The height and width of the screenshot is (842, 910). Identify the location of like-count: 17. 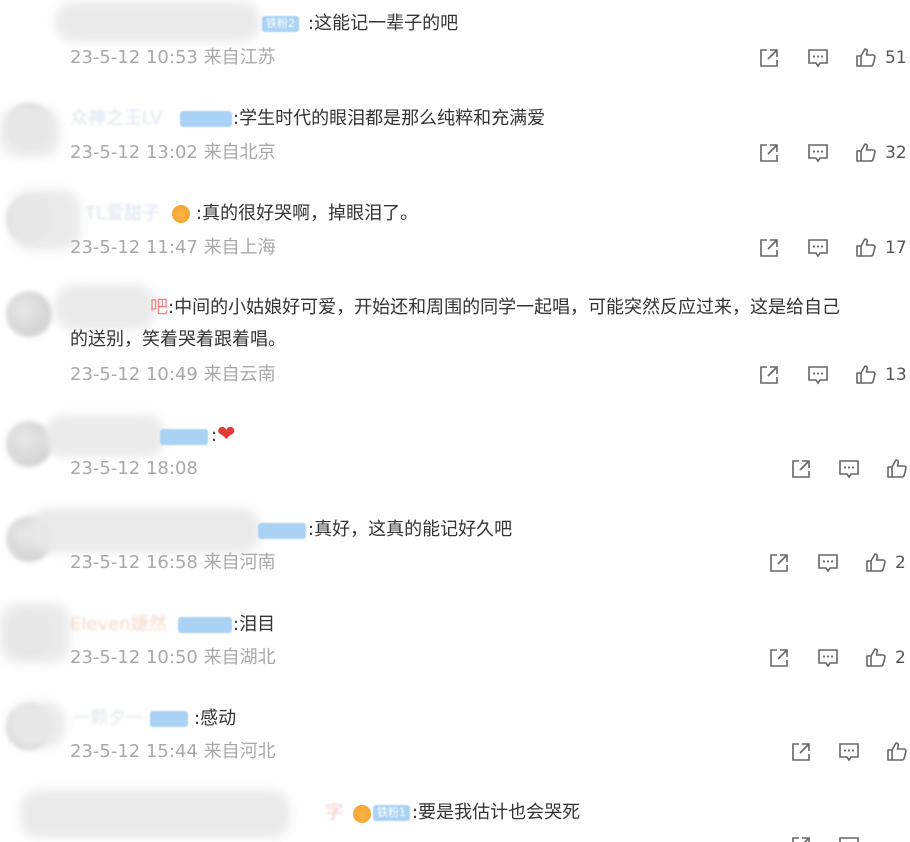
(896, 248).